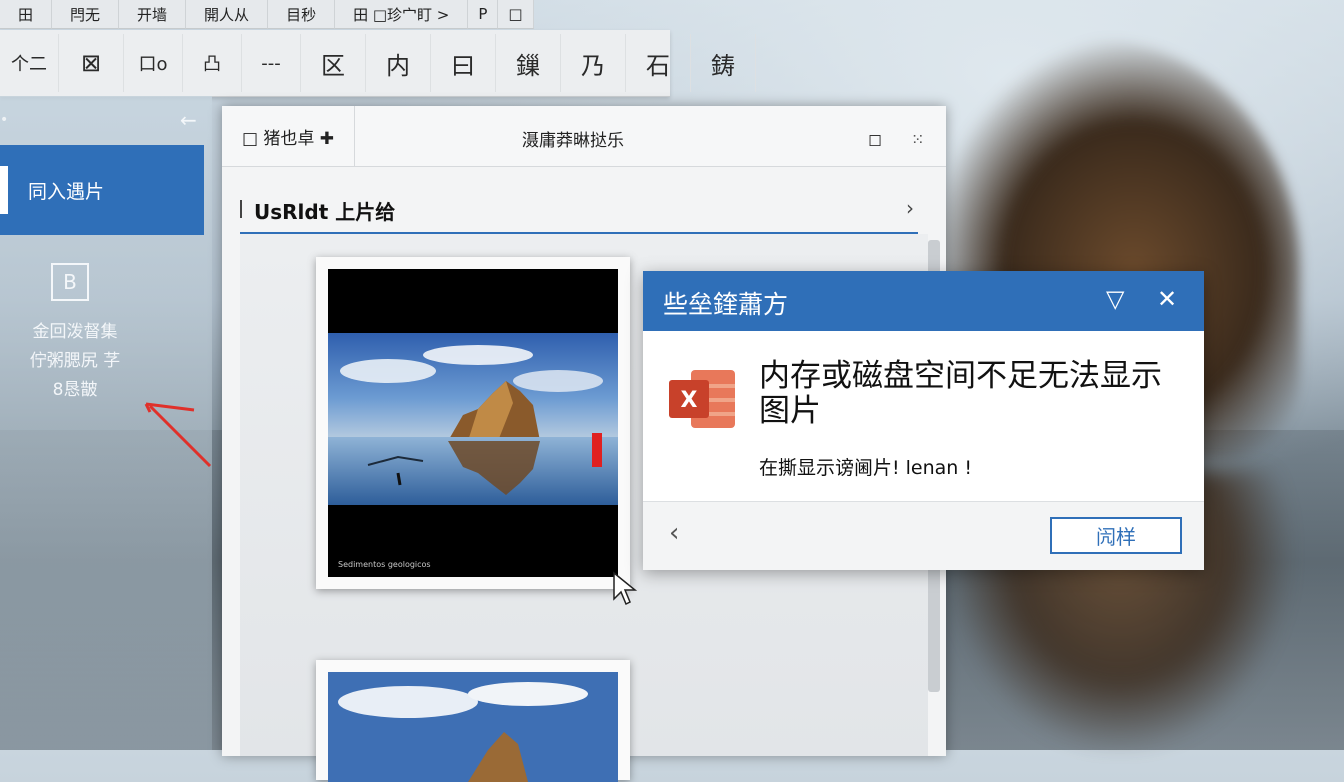 The width and height of the screenshot is (1344, 782). What do you see at coordinates (86, 14) in the screenshot?
I see `tab-2: 閂无` at bounding box center [86, 14].